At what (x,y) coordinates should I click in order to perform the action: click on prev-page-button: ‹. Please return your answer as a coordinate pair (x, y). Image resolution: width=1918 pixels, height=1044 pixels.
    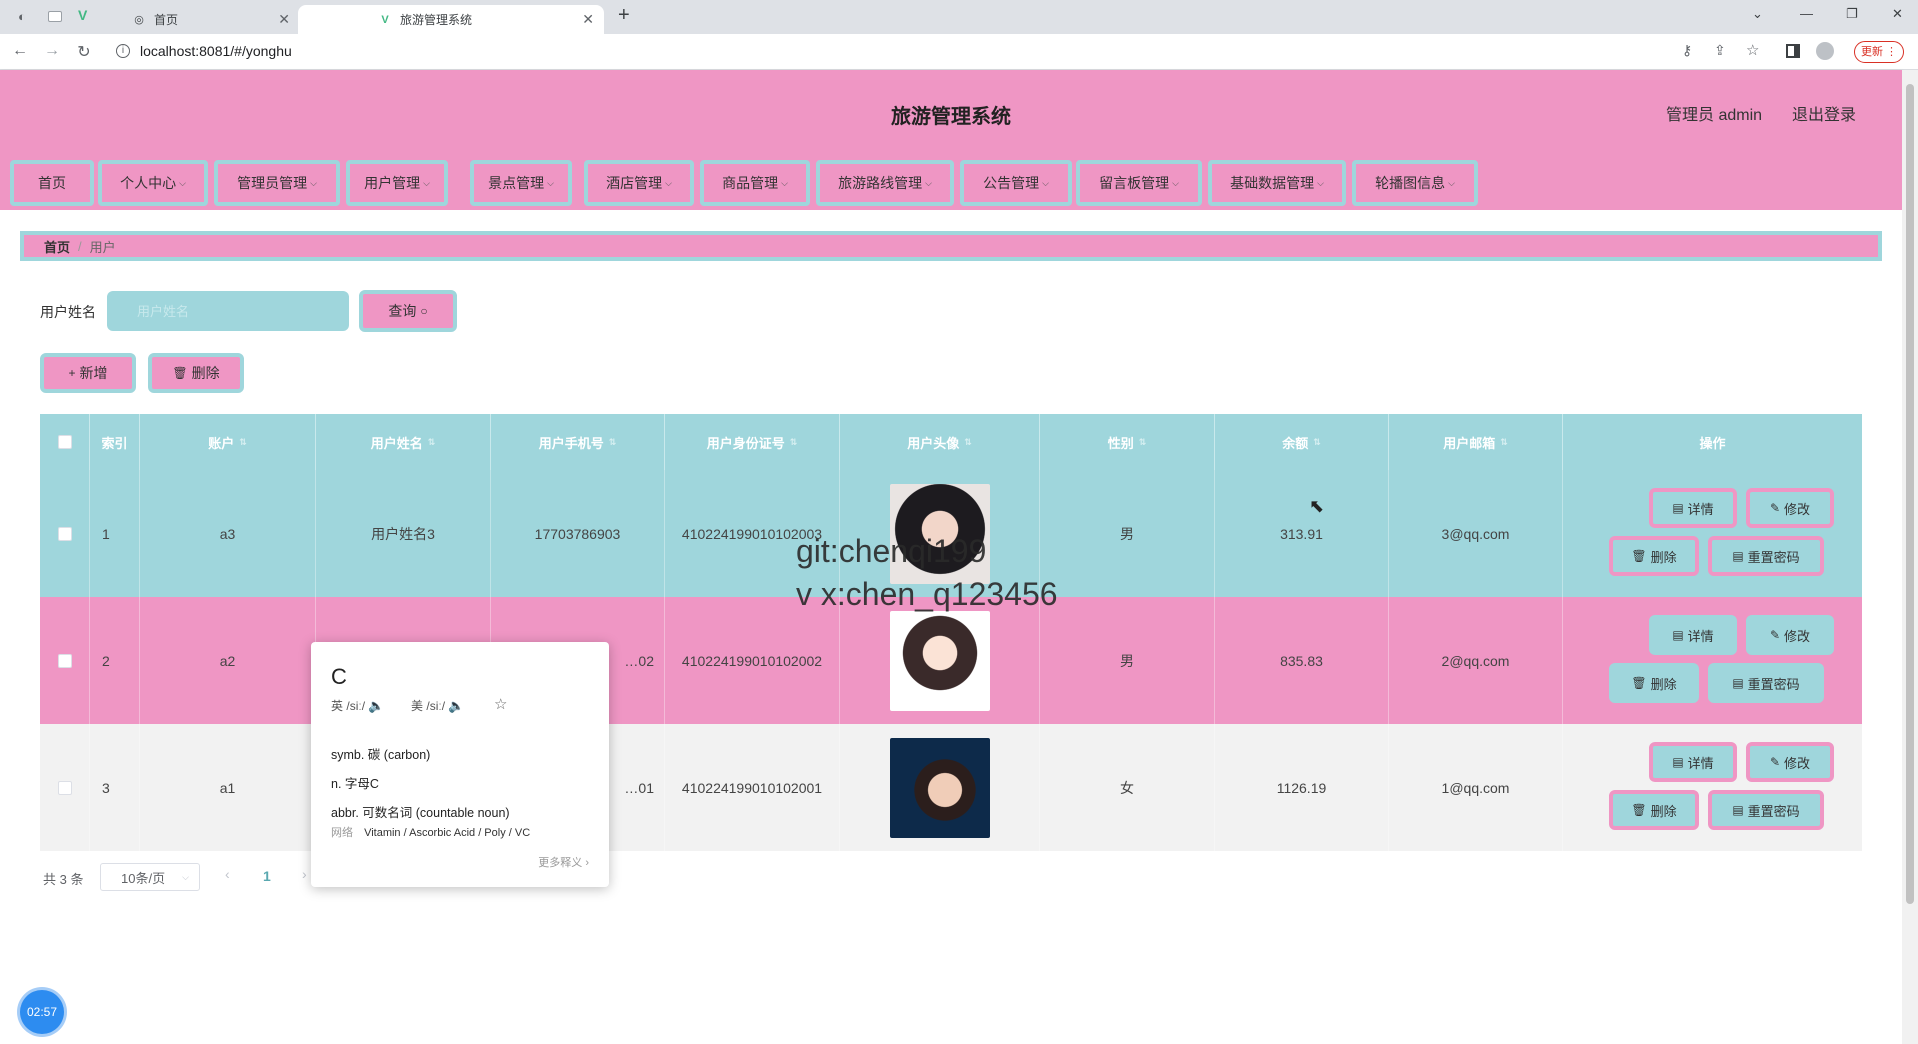
    Looking at the image, I should click on (227, 874).